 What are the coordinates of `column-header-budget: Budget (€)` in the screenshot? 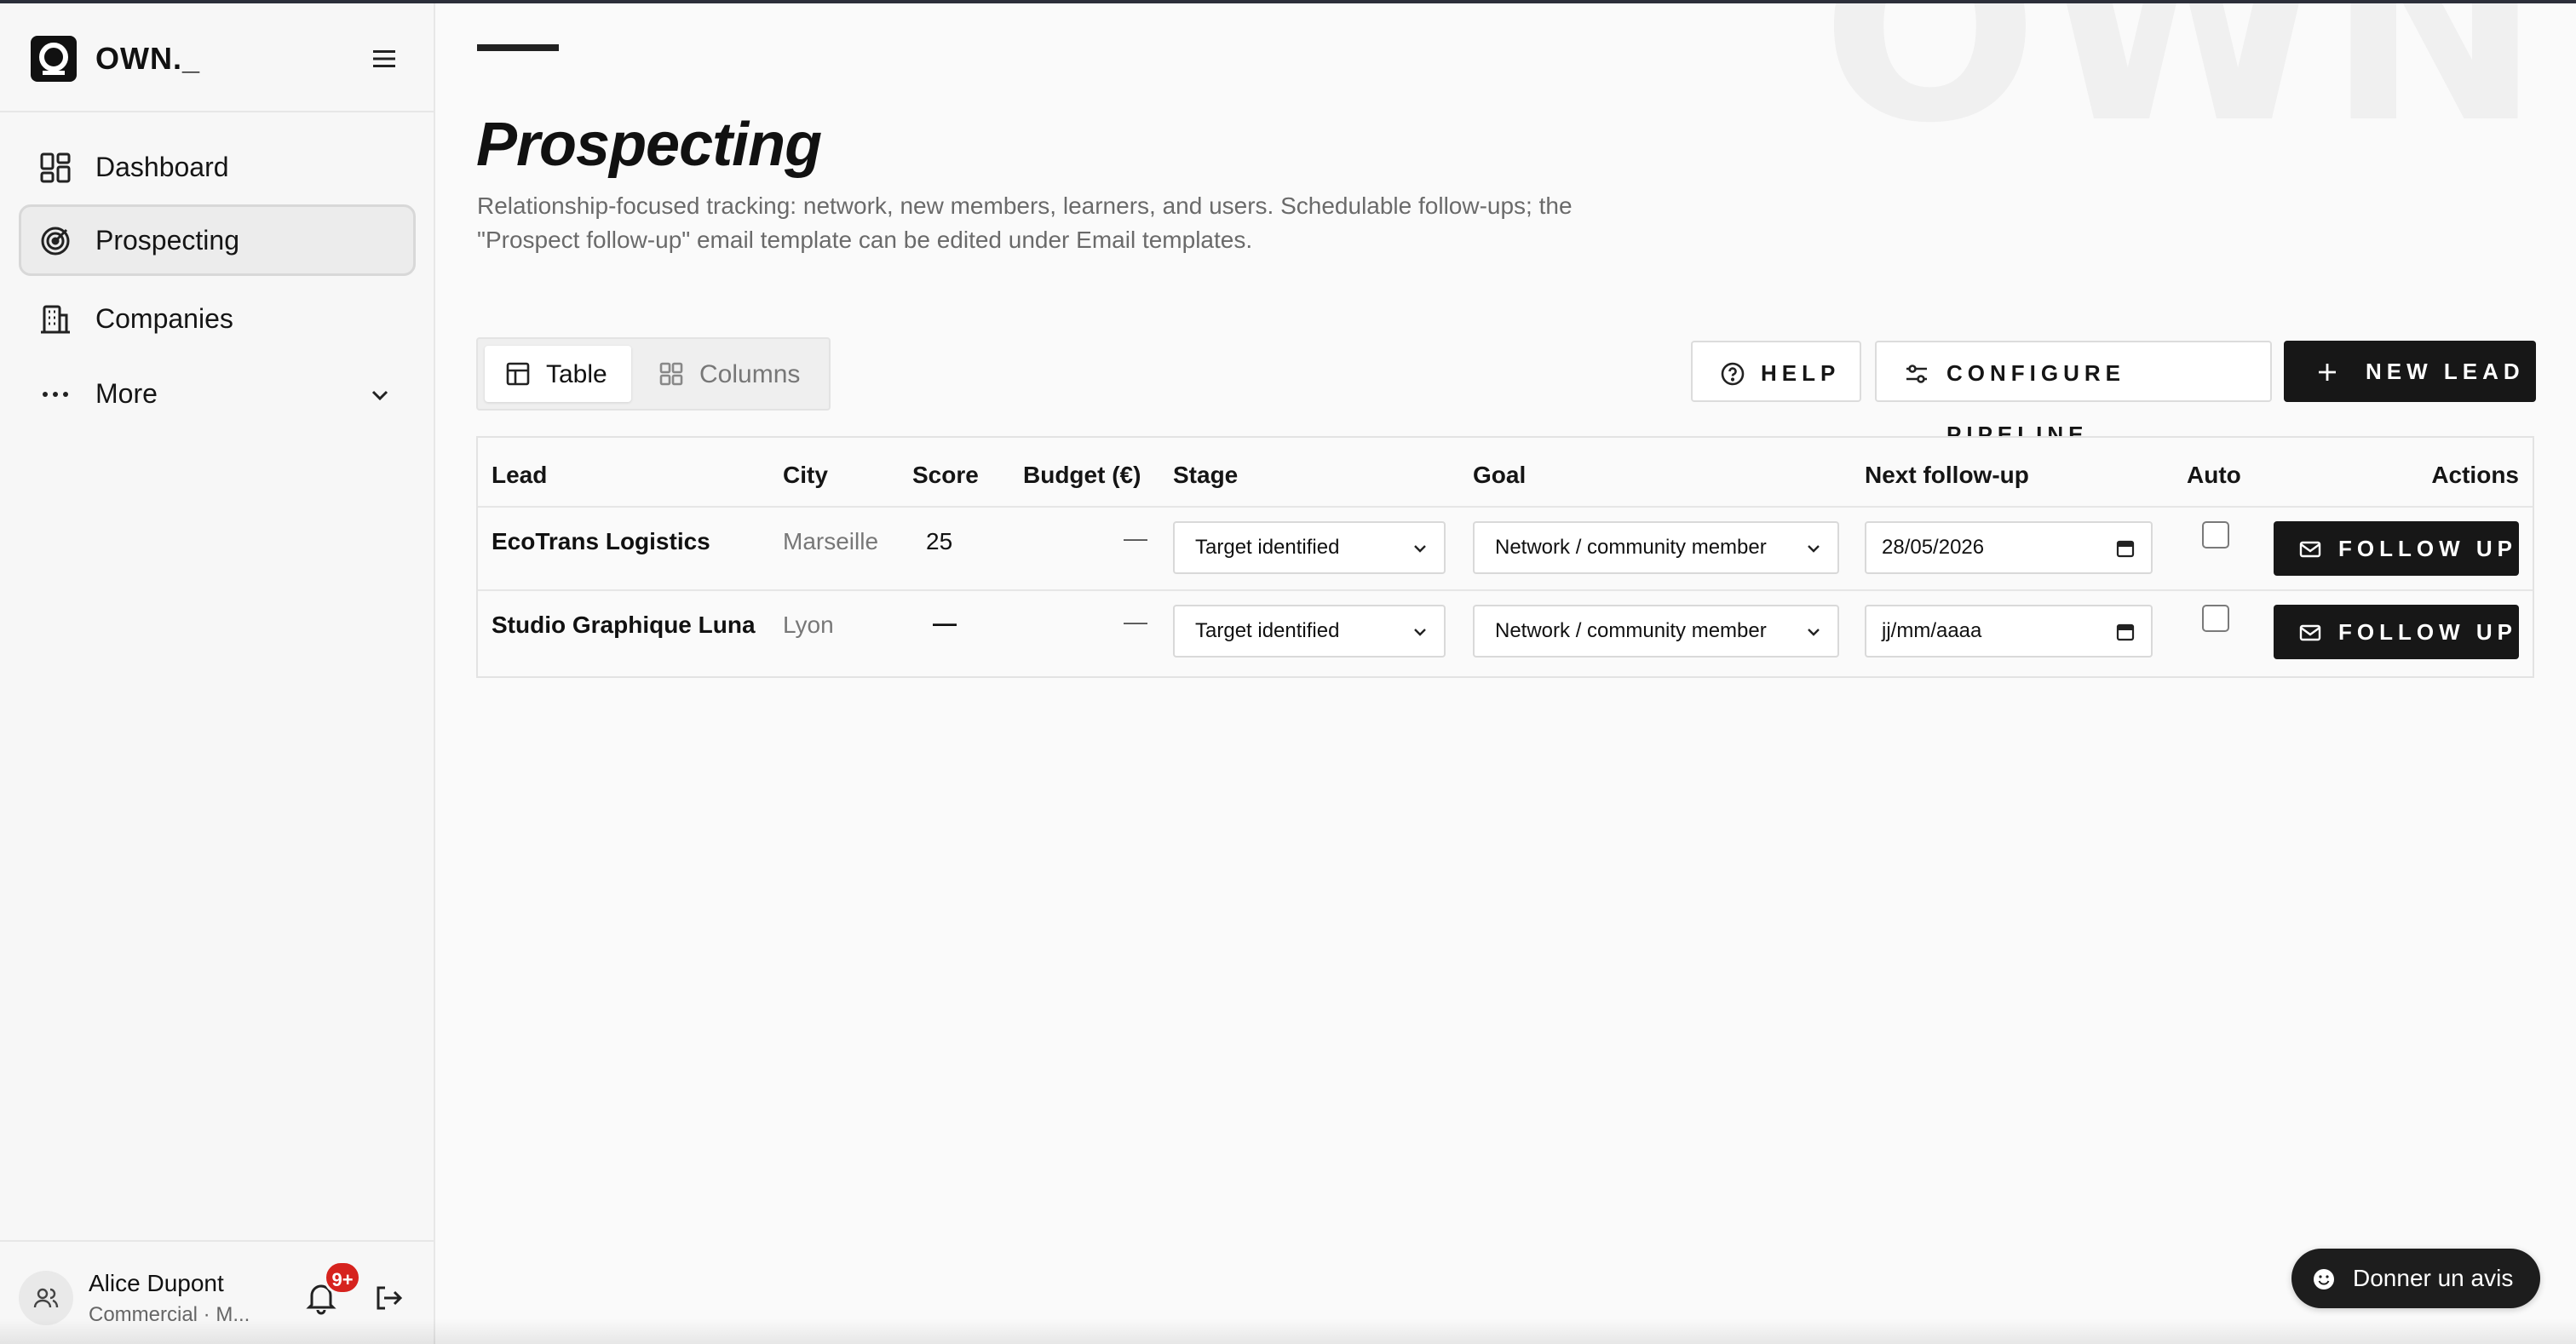 It's located at (1082, 475).